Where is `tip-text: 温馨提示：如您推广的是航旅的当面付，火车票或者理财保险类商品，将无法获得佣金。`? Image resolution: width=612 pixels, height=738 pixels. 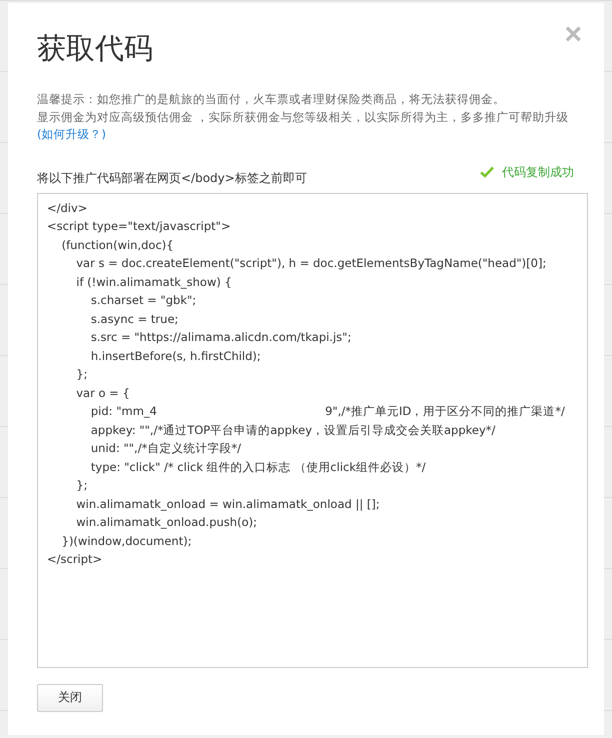 tip-text: 温馨提示：如您推广的是航旅的当面付，火车票或者理财保险类商品，将无法获得佣金。 is located at coordinates (271, 99).